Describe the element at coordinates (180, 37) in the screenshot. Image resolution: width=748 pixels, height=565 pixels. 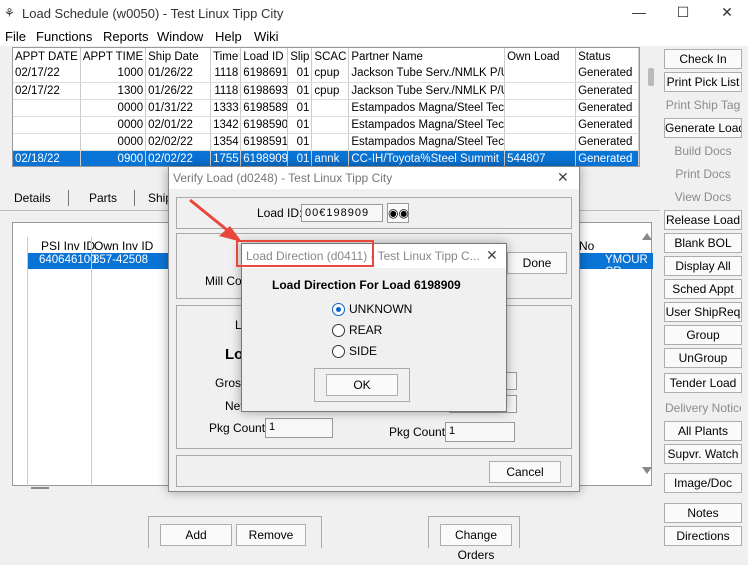
I see `menu-window: Window` at that location.